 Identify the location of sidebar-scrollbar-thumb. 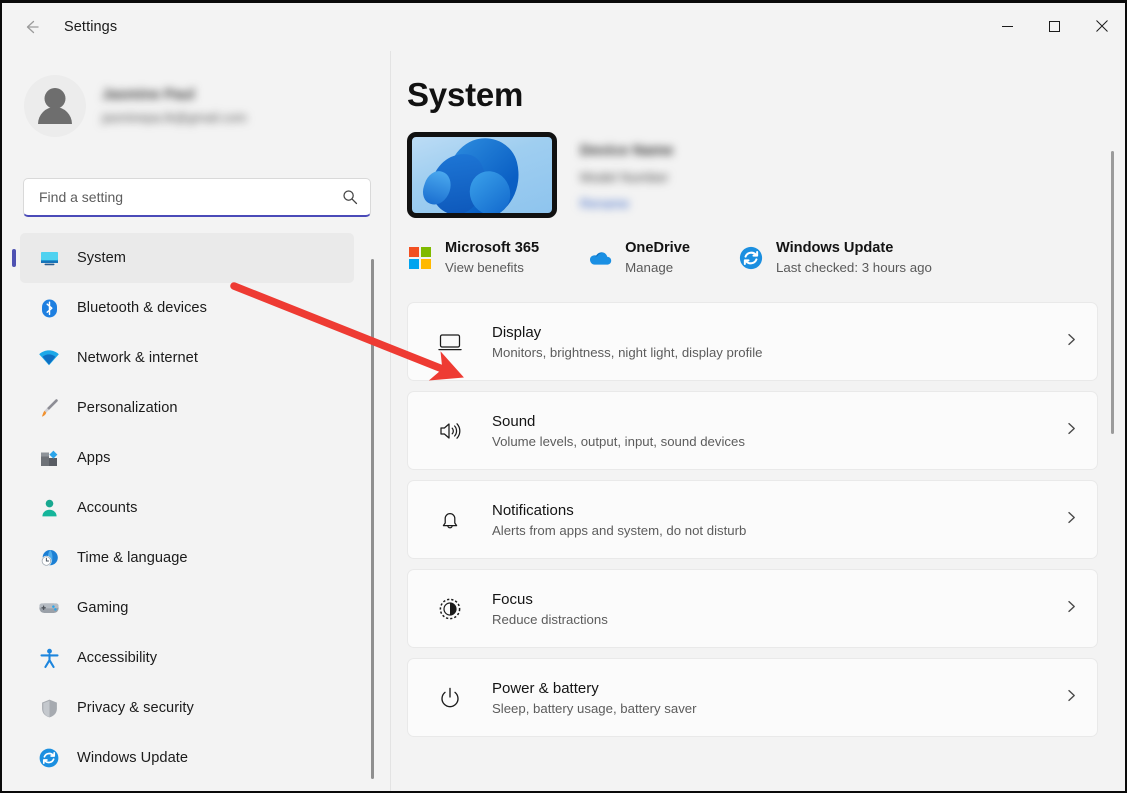
(372, 519).